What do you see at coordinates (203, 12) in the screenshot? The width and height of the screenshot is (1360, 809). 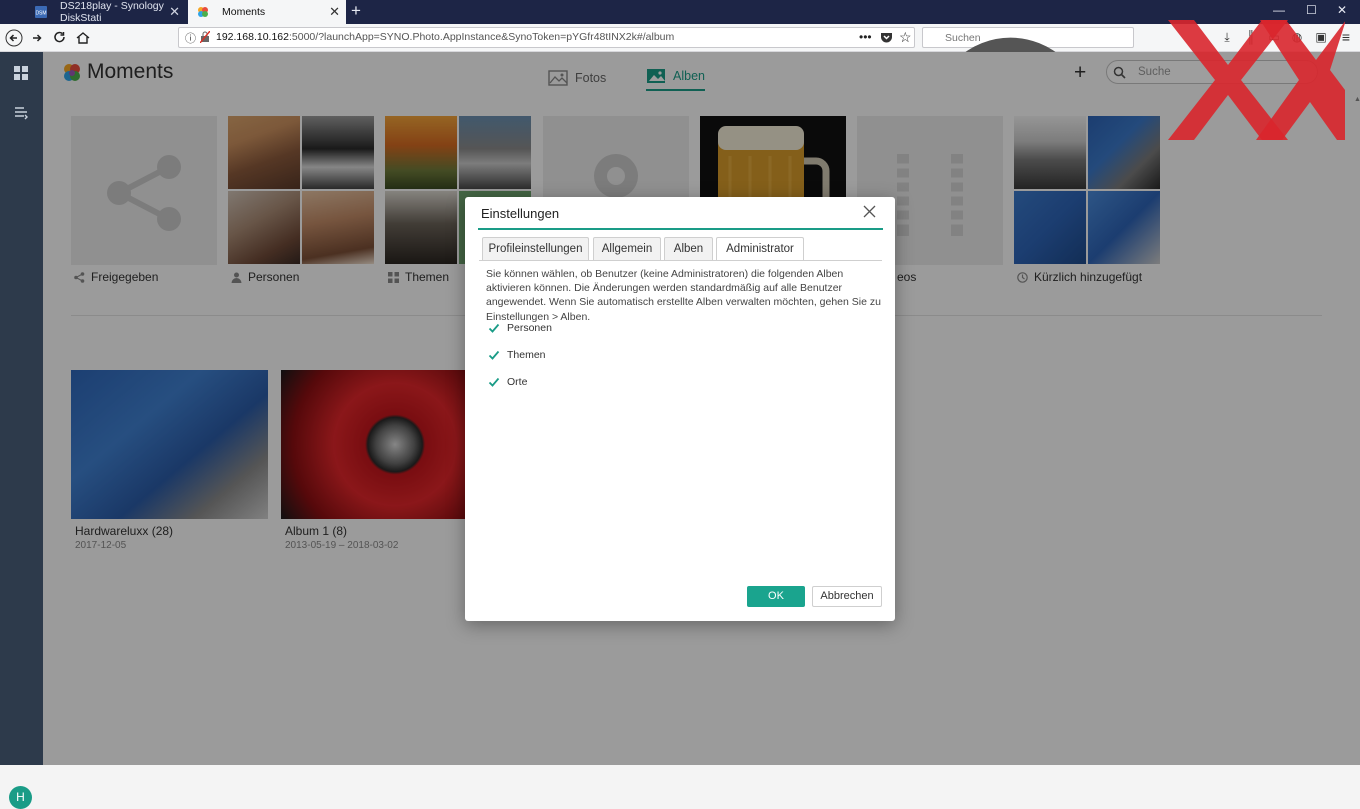 I see `moments-favicon-icon` at bounding box center [203, 12].